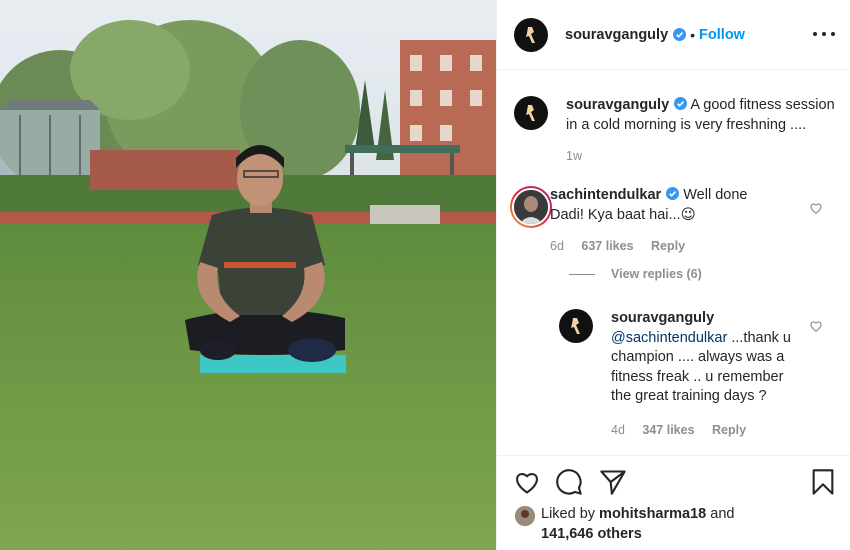 The width and height of the screenshot is (850, 550). I want to click on view-replies-label: View replies (6), so click(656, 274).